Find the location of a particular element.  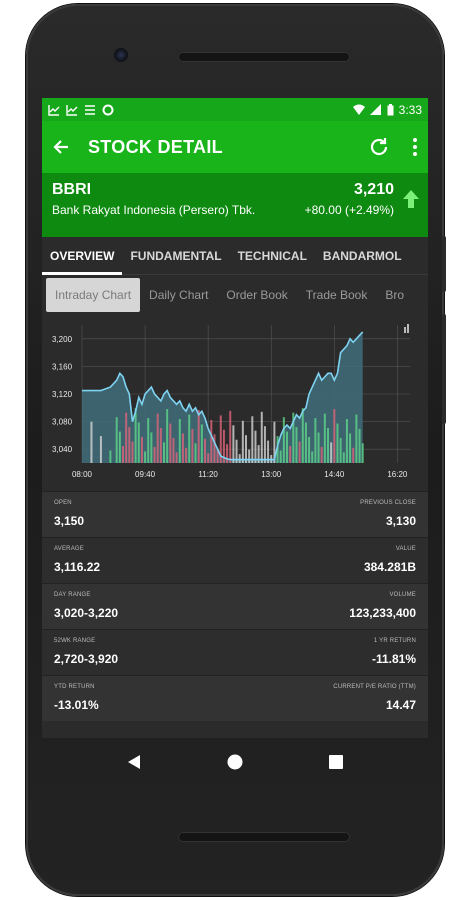

day-range-value: 3,020-3,220 is located at coordinates (86, 613).